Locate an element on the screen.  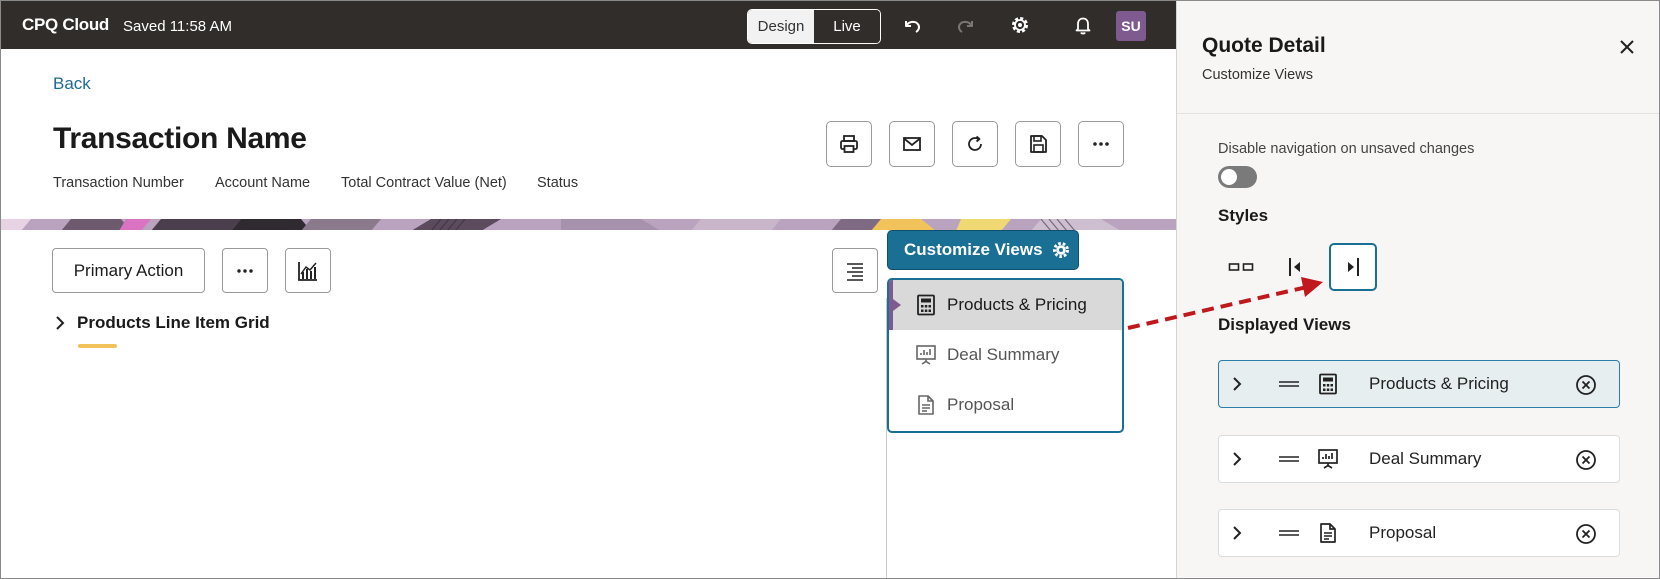
refresh-icon is located at coordinates (975, 144).